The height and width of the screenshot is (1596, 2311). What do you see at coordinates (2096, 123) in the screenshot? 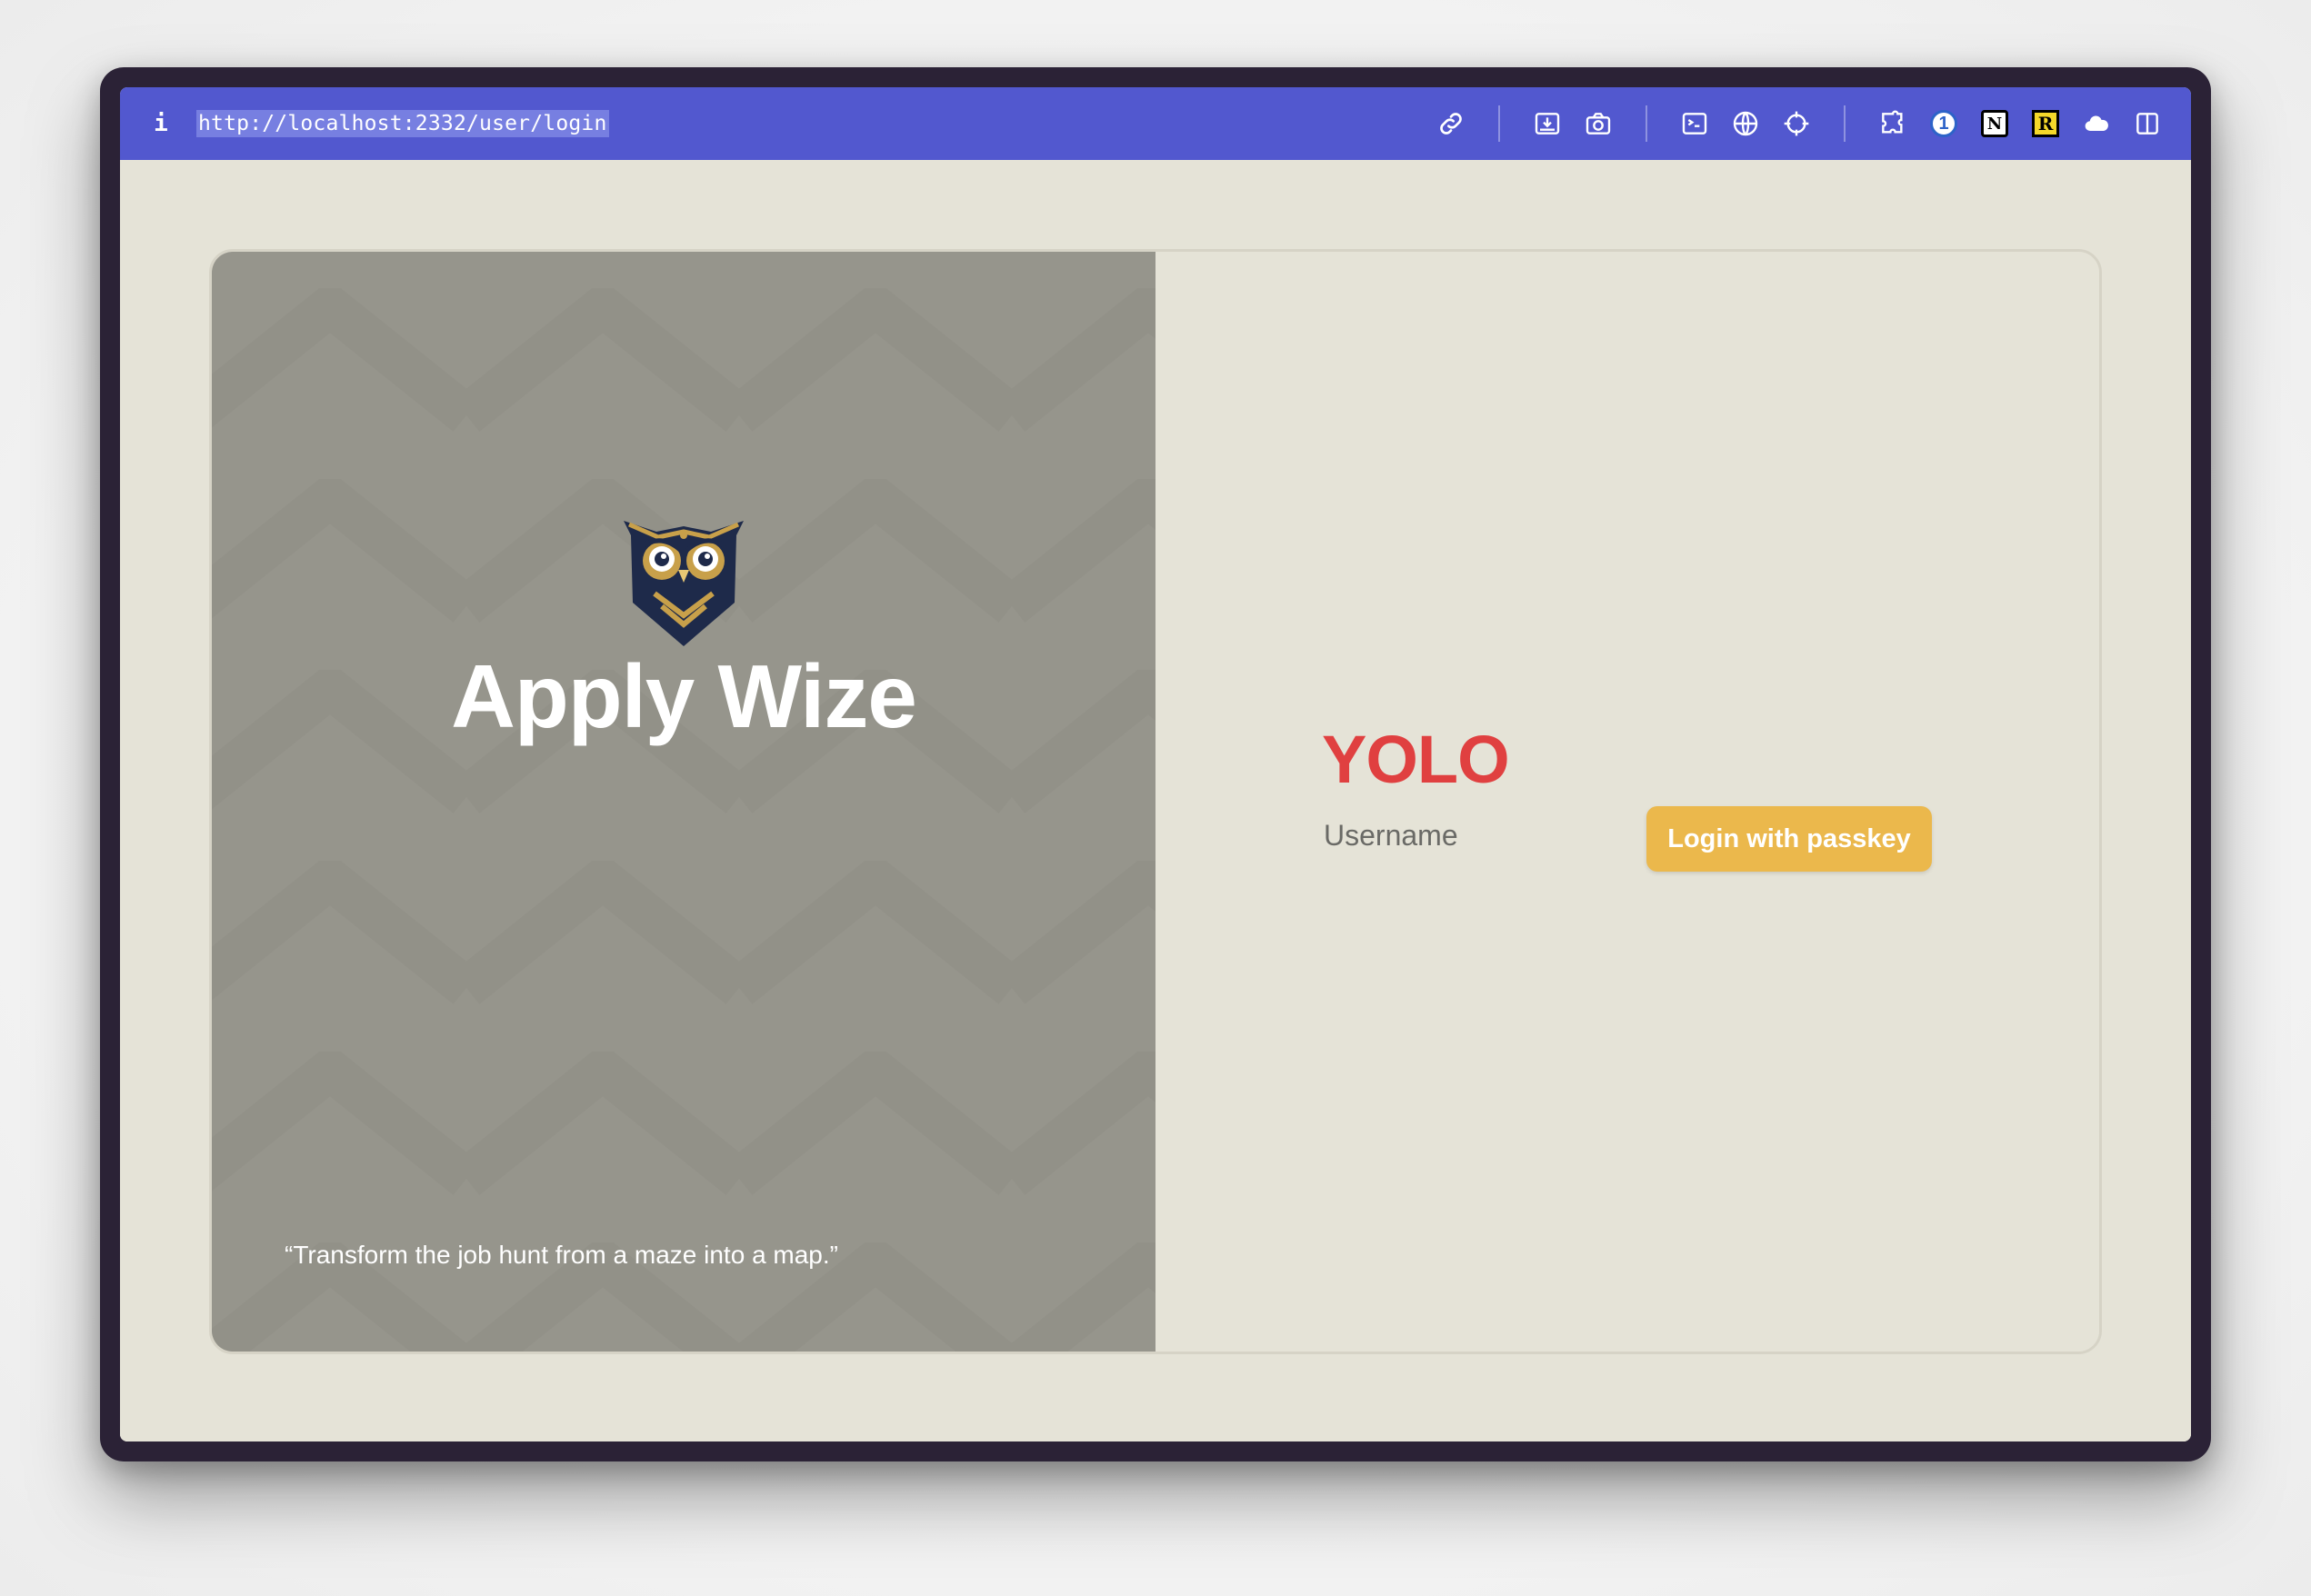
I see `cloud-icon` at bounding box center [2096, 123].